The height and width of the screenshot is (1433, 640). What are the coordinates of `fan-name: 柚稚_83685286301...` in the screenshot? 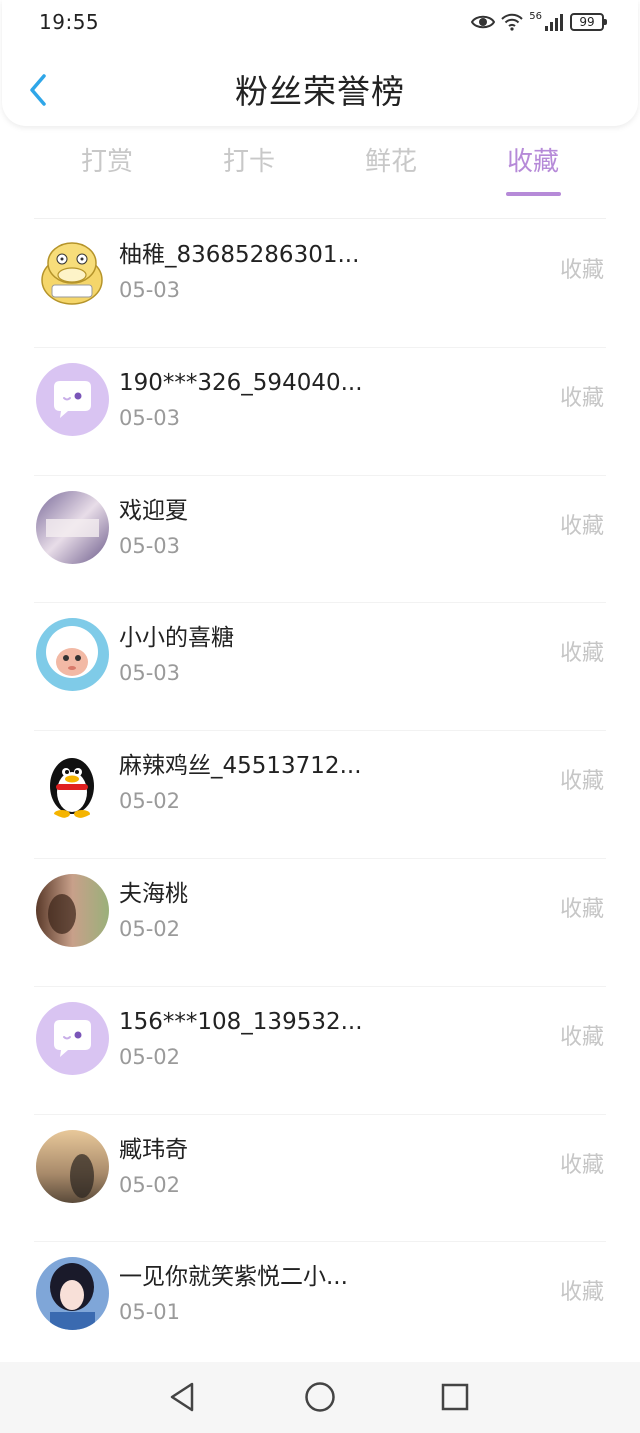 It's located at (239, 255).